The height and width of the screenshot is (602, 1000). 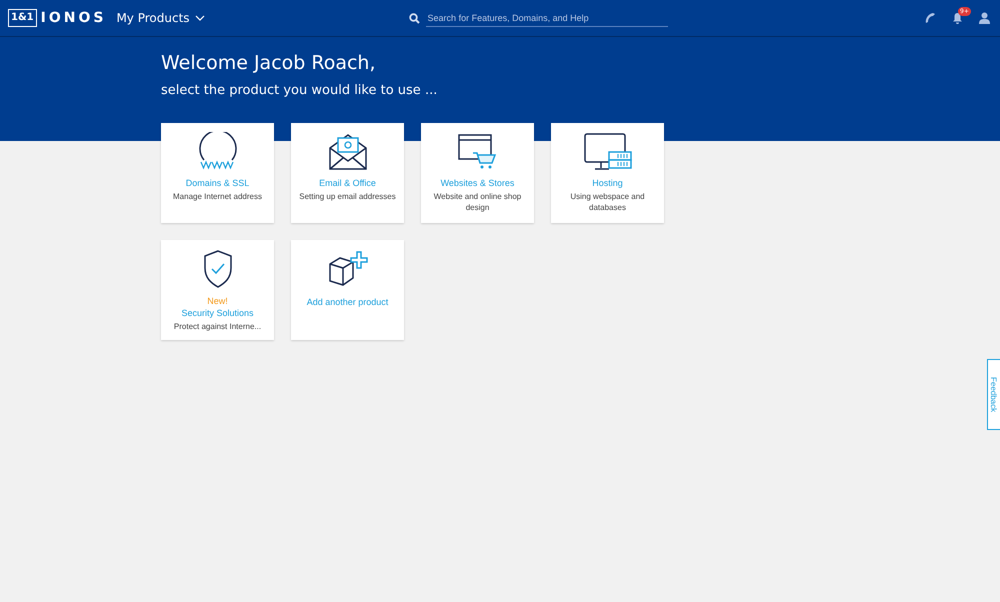 What do you see at coordinates (607, 202) in the screenshot?
I see `product-description: Using webspace and databases` at bounding box center [607, 202].